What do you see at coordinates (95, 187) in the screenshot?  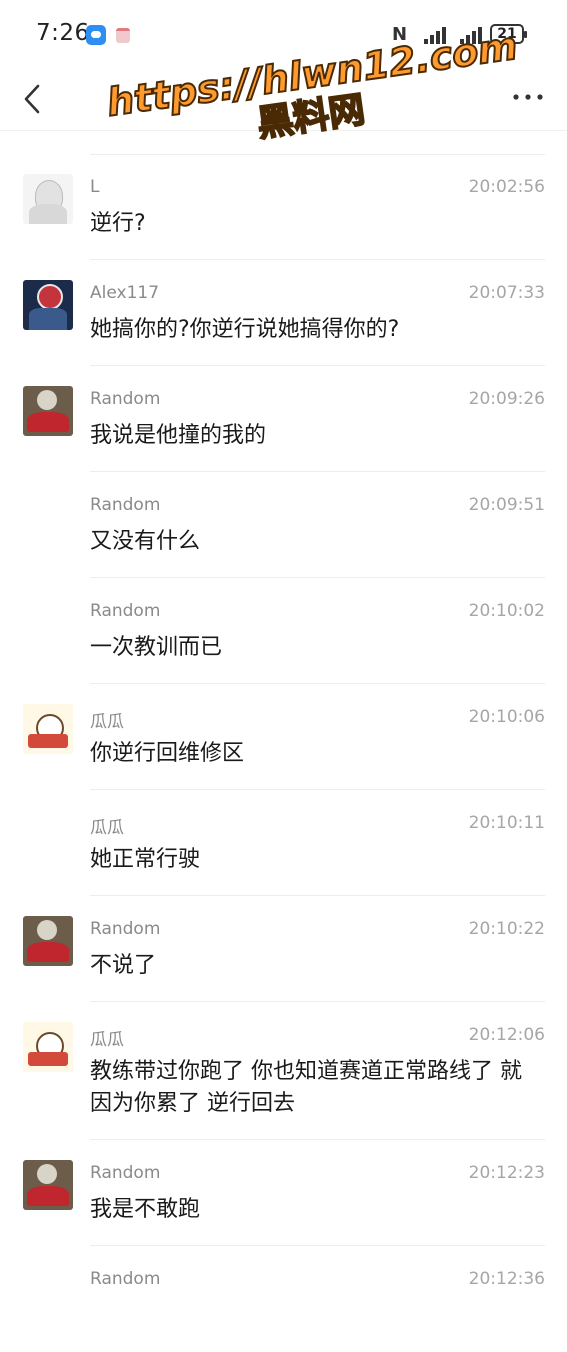 I see `sender-name: L` at bounding box center [95, 187].